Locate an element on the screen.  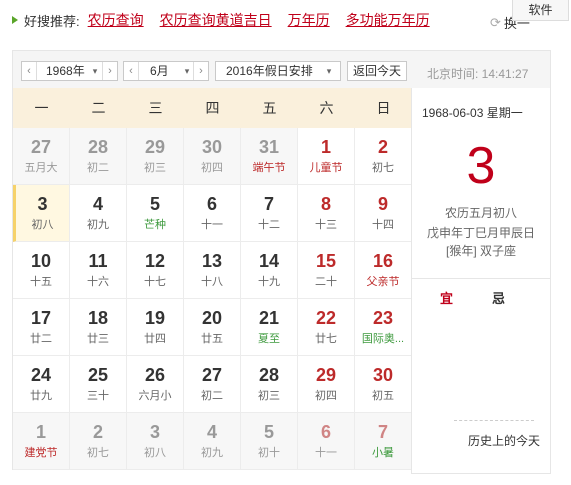
day-cell: 1 建党节 is located at coordinates (41, 441).